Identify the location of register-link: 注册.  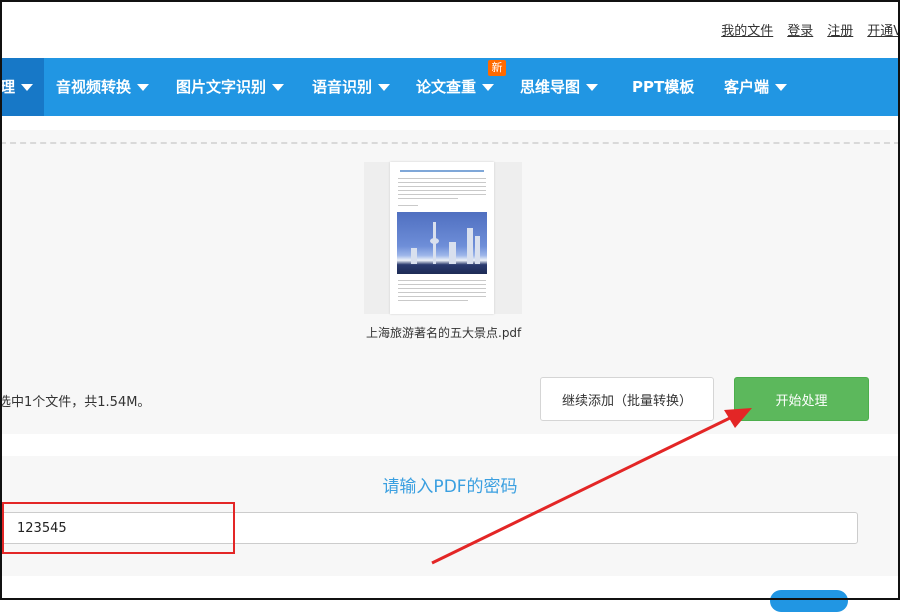
(840, 29).